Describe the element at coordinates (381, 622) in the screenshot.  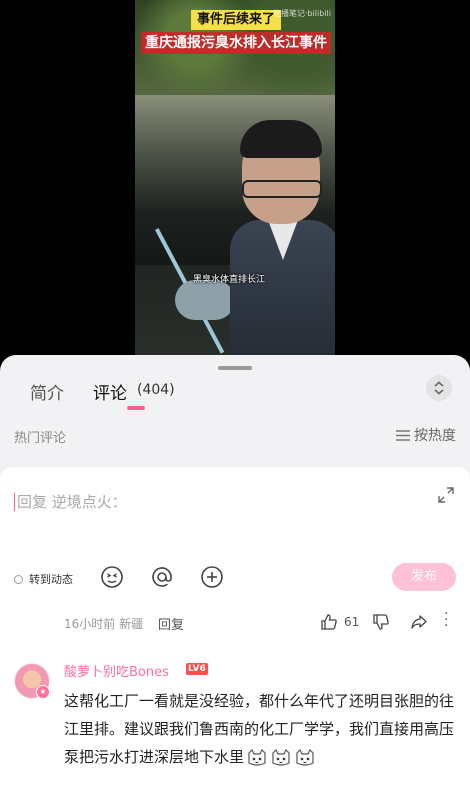
I see `thumbs-down-icon` at that location.